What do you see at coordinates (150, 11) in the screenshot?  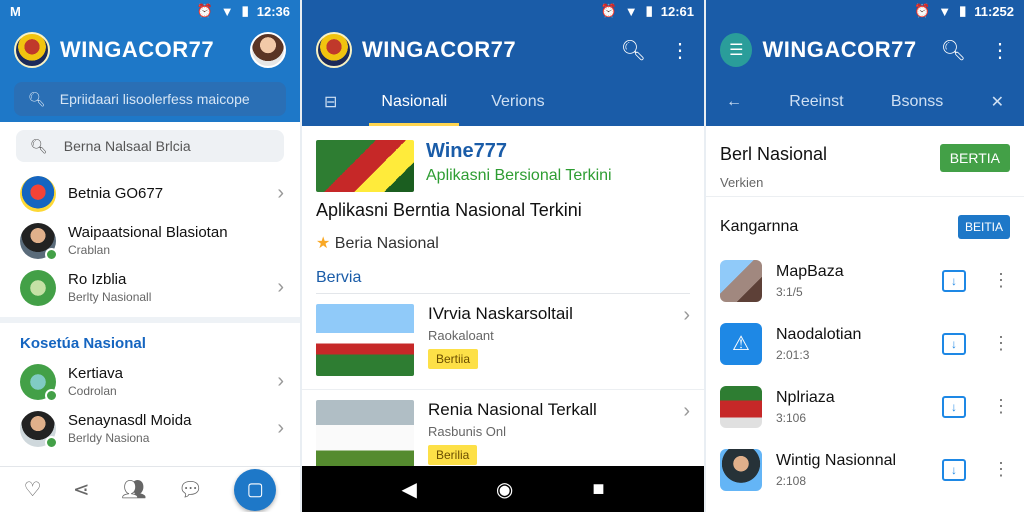 I see `status-bar: M ⏰ ▼ ▮ 12:36` at bounding box center [150, 11].